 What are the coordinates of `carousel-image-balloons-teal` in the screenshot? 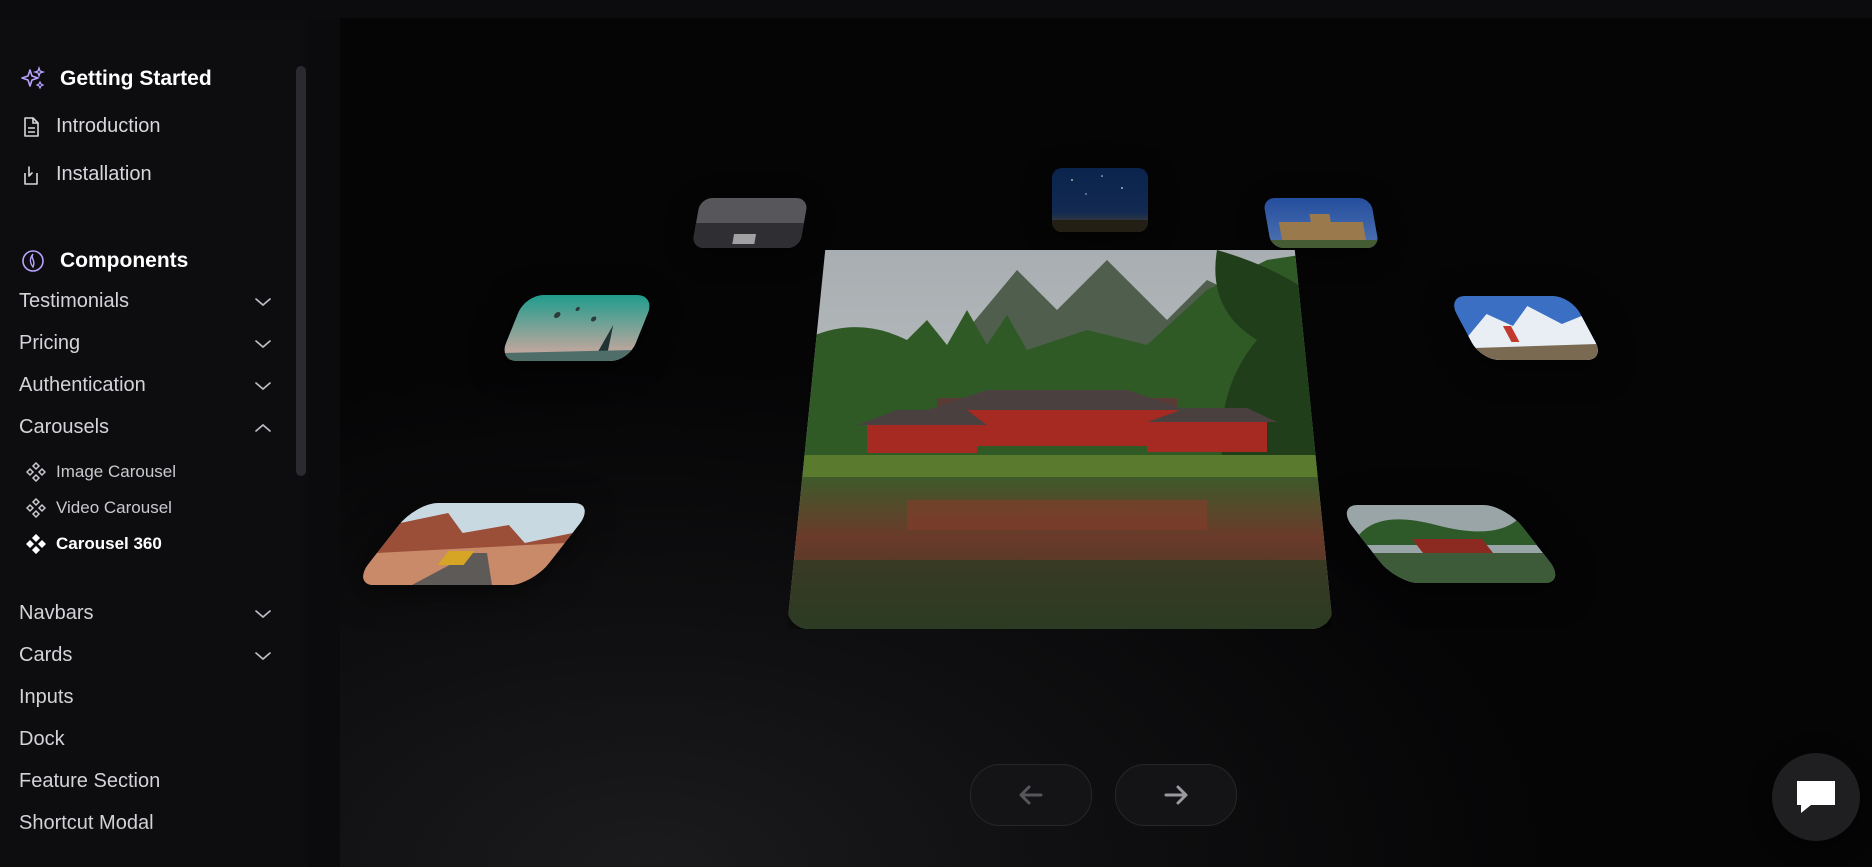 It's located at (577, 328).